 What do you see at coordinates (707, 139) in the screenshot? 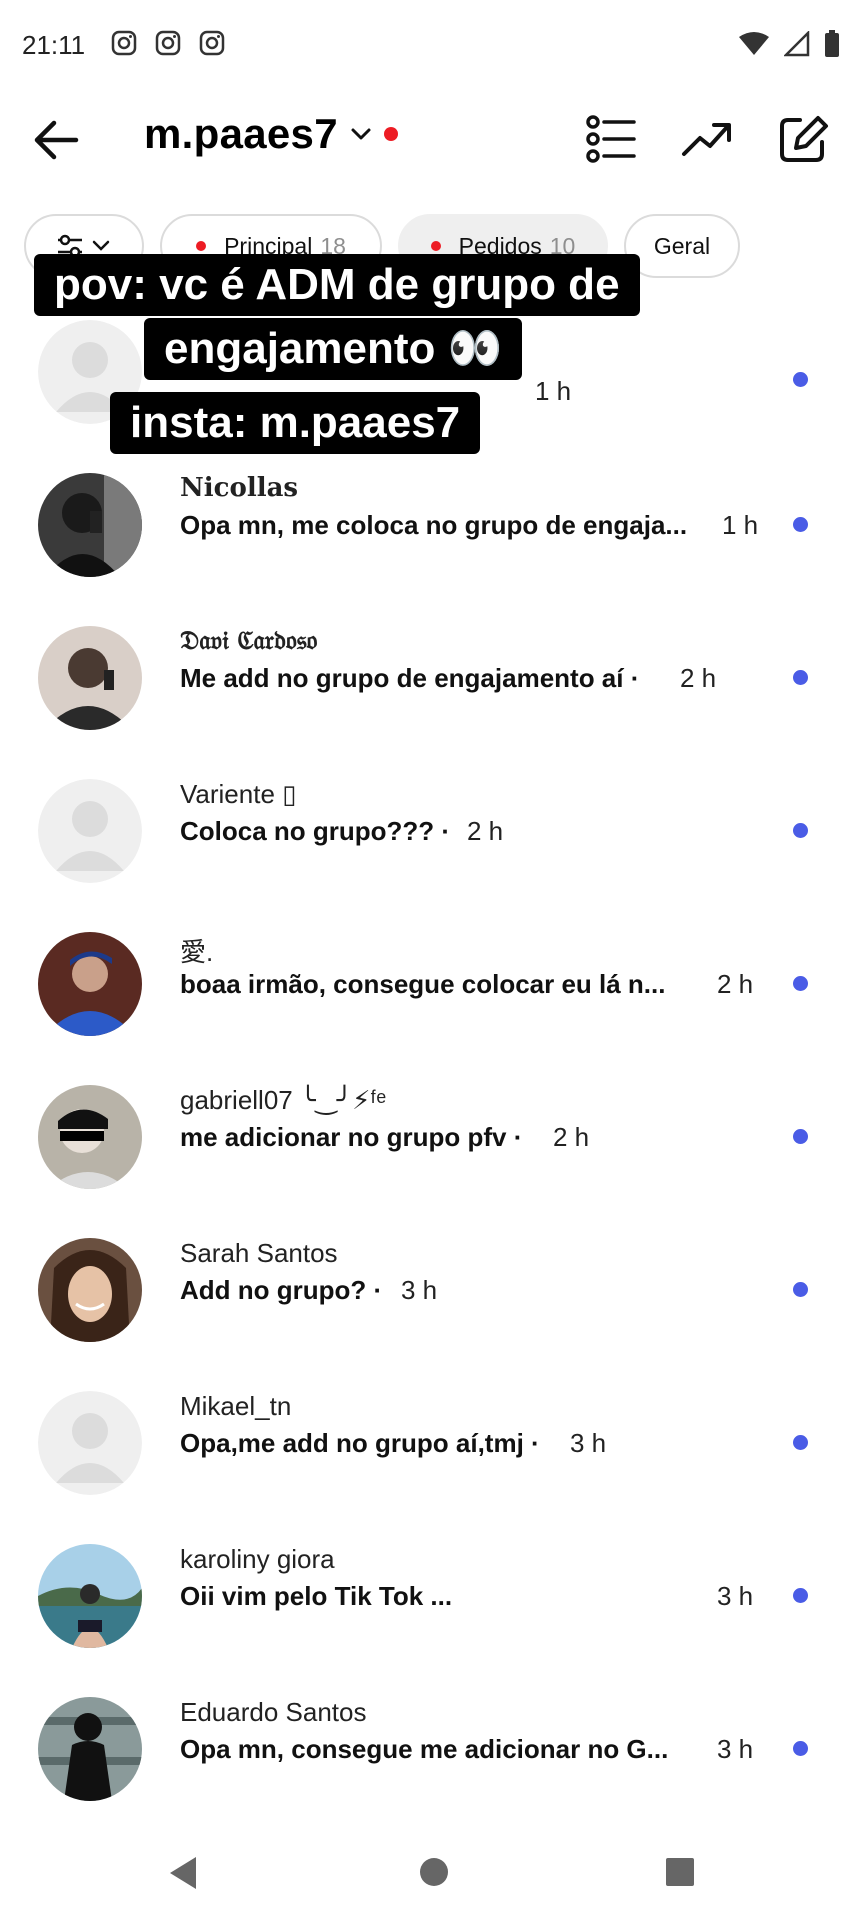
I see `trending-icon` at bounding box center [707, 139].